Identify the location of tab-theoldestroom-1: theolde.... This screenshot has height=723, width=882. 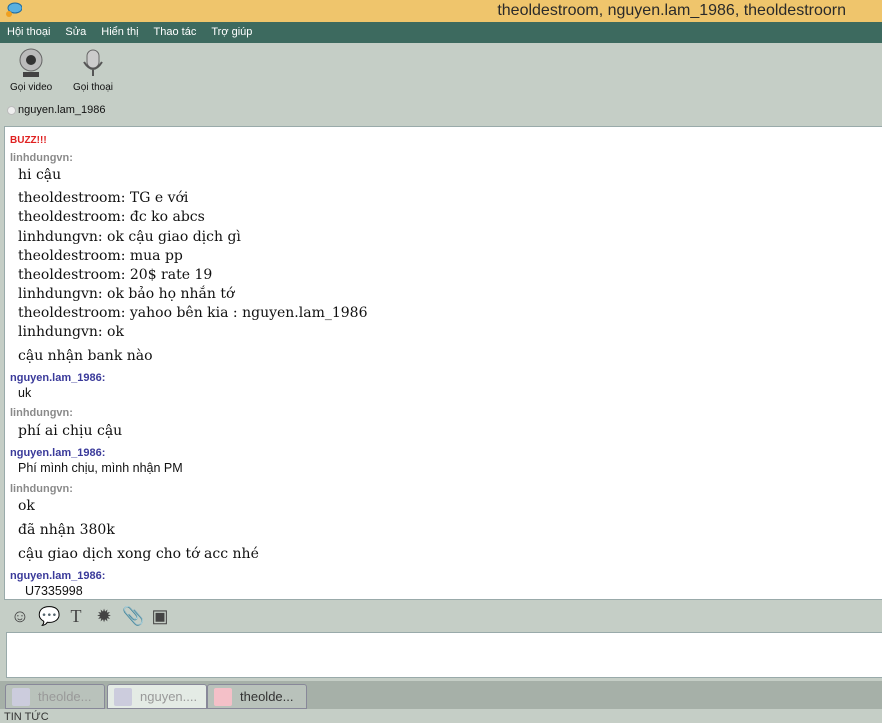
(55, 696).